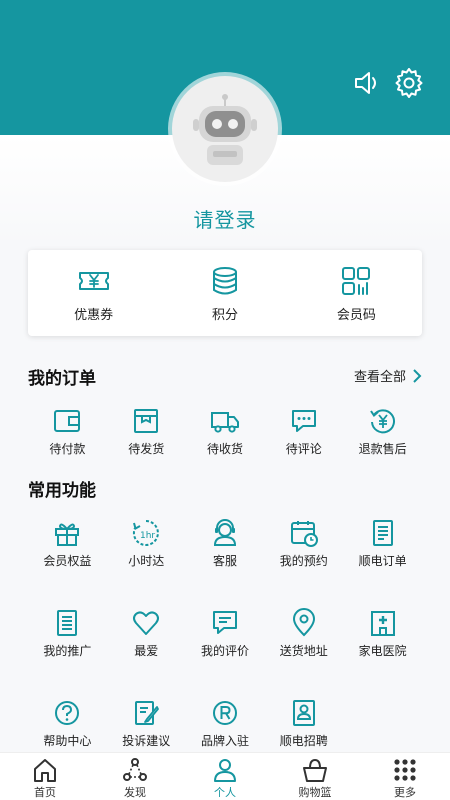  I want to click on function-brand-entry: 品牌入驻, so click(225, 723).